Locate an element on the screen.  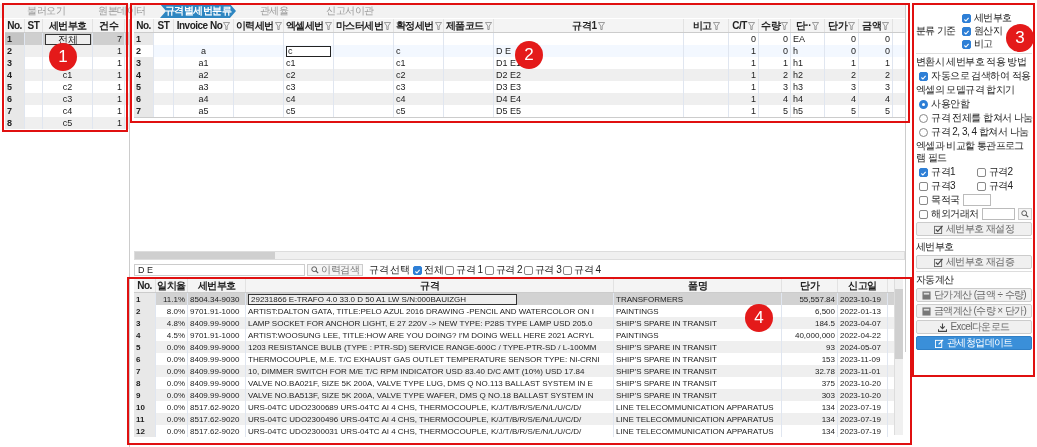
section-title: 엑셀과 비교할 통관프로그램 필드 is located at coordinates (970, 152).